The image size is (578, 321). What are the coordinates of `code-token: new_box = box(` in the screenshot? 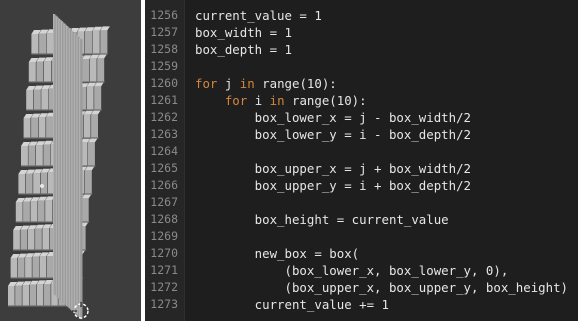 It's located at (277, 253).